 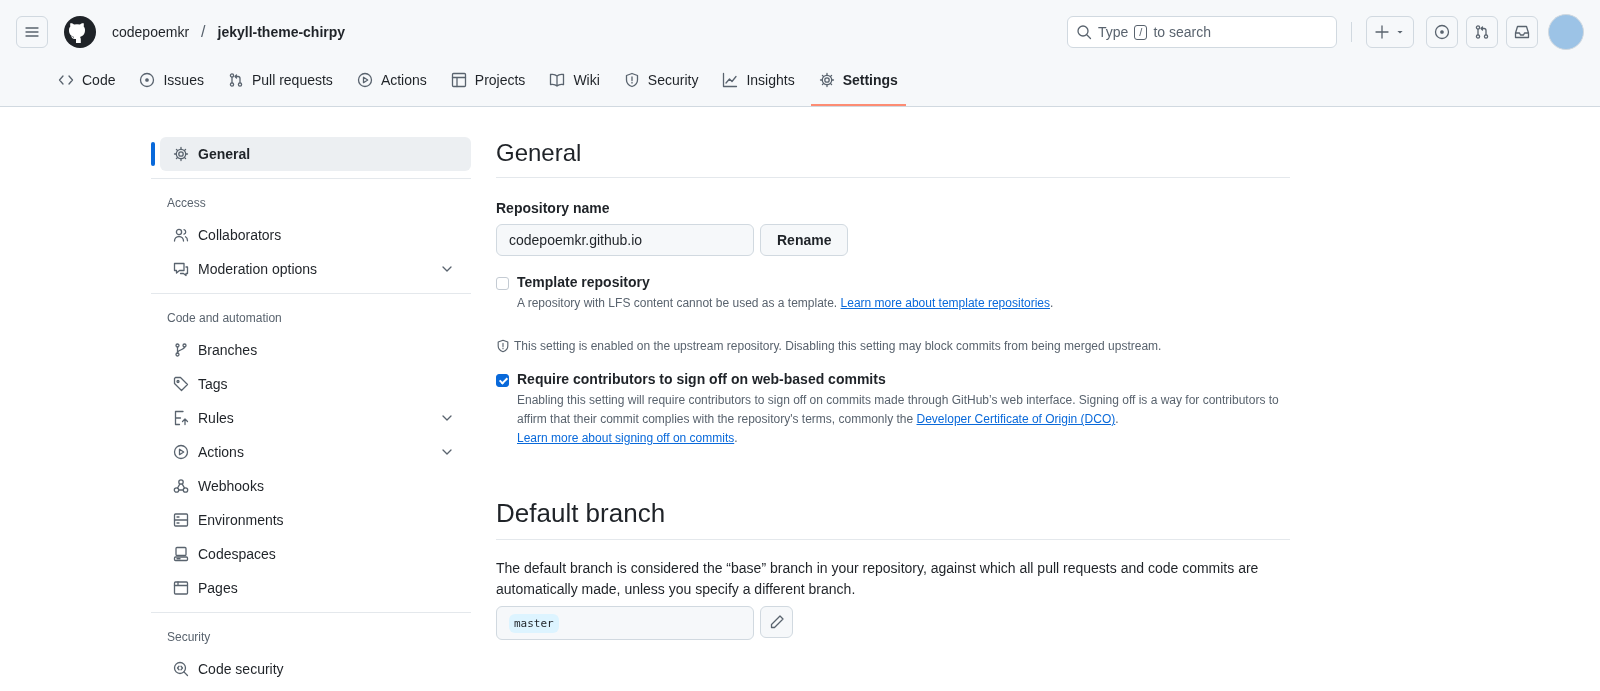 What do you see at coordinates (838, 346) in the screenshot?
I see `notice-text: This setting is enabled on the upstream repository. Disabling this setting may block commits from being merged upstream.` at bounding box center [838, 346].